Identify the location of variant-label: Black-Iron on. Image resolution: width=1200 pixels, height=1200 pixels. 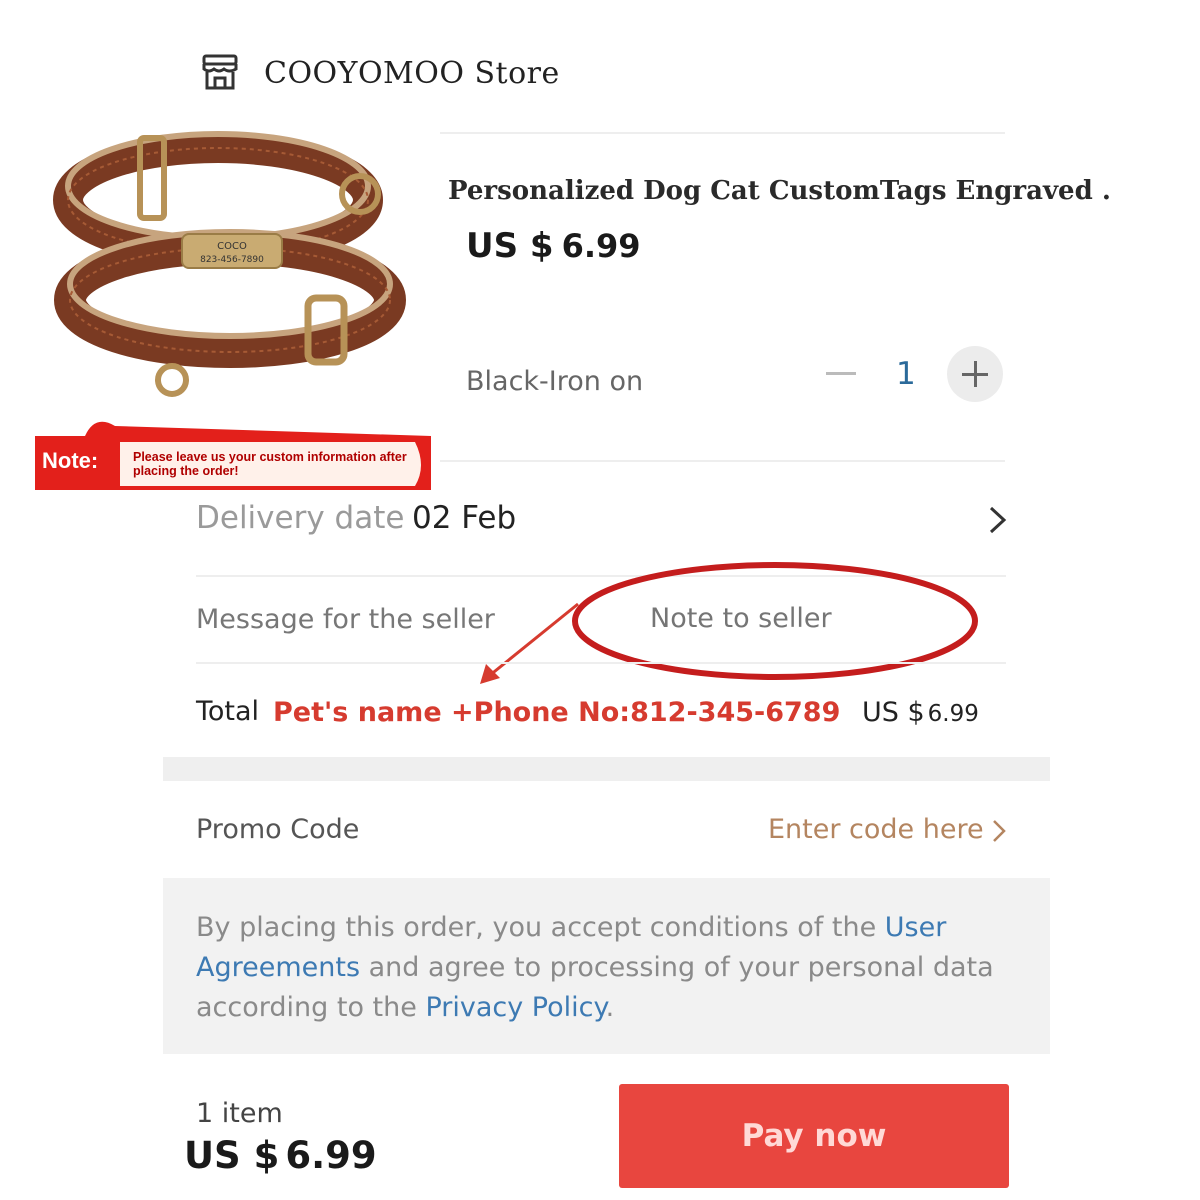
(554, 381).